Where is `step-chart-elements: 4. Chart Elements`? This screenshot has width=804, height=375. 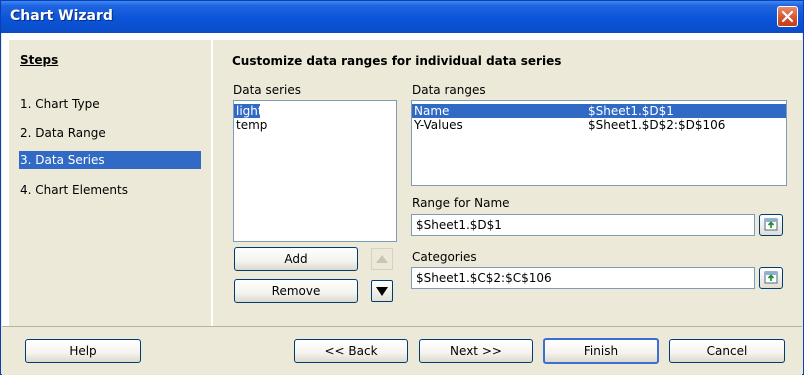
step-chart-elements: 4. Chart Elements is located at coordinates (73, 190).